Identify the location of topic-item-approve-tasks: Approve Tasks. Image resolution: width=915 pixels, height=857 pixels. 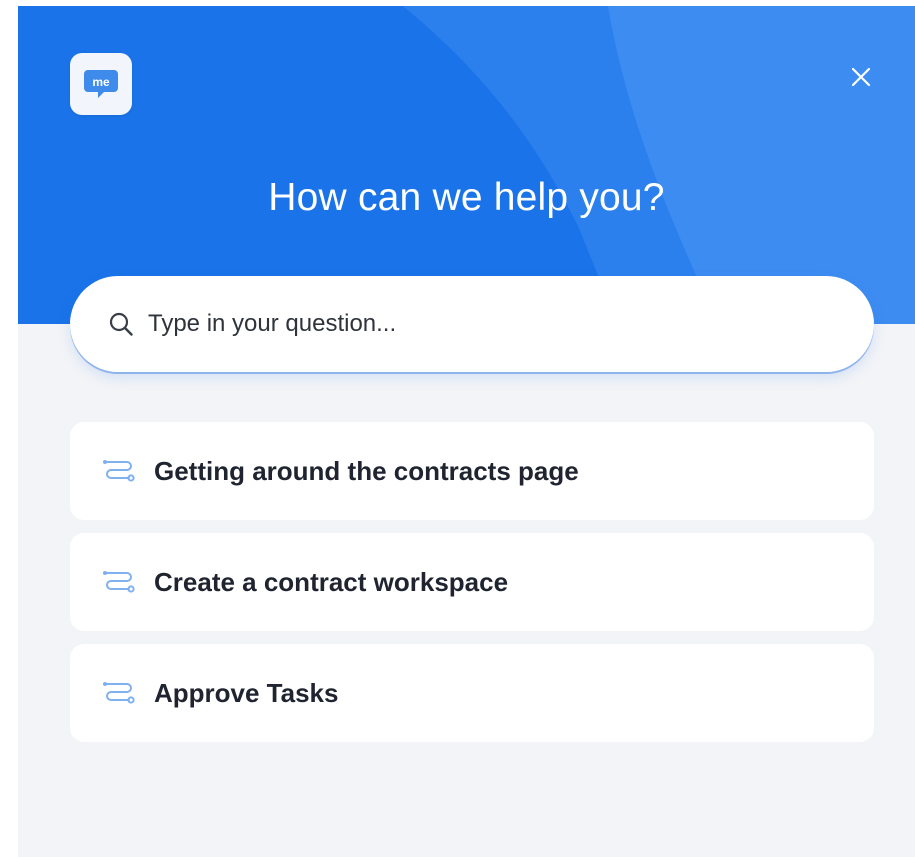
(472, 693).